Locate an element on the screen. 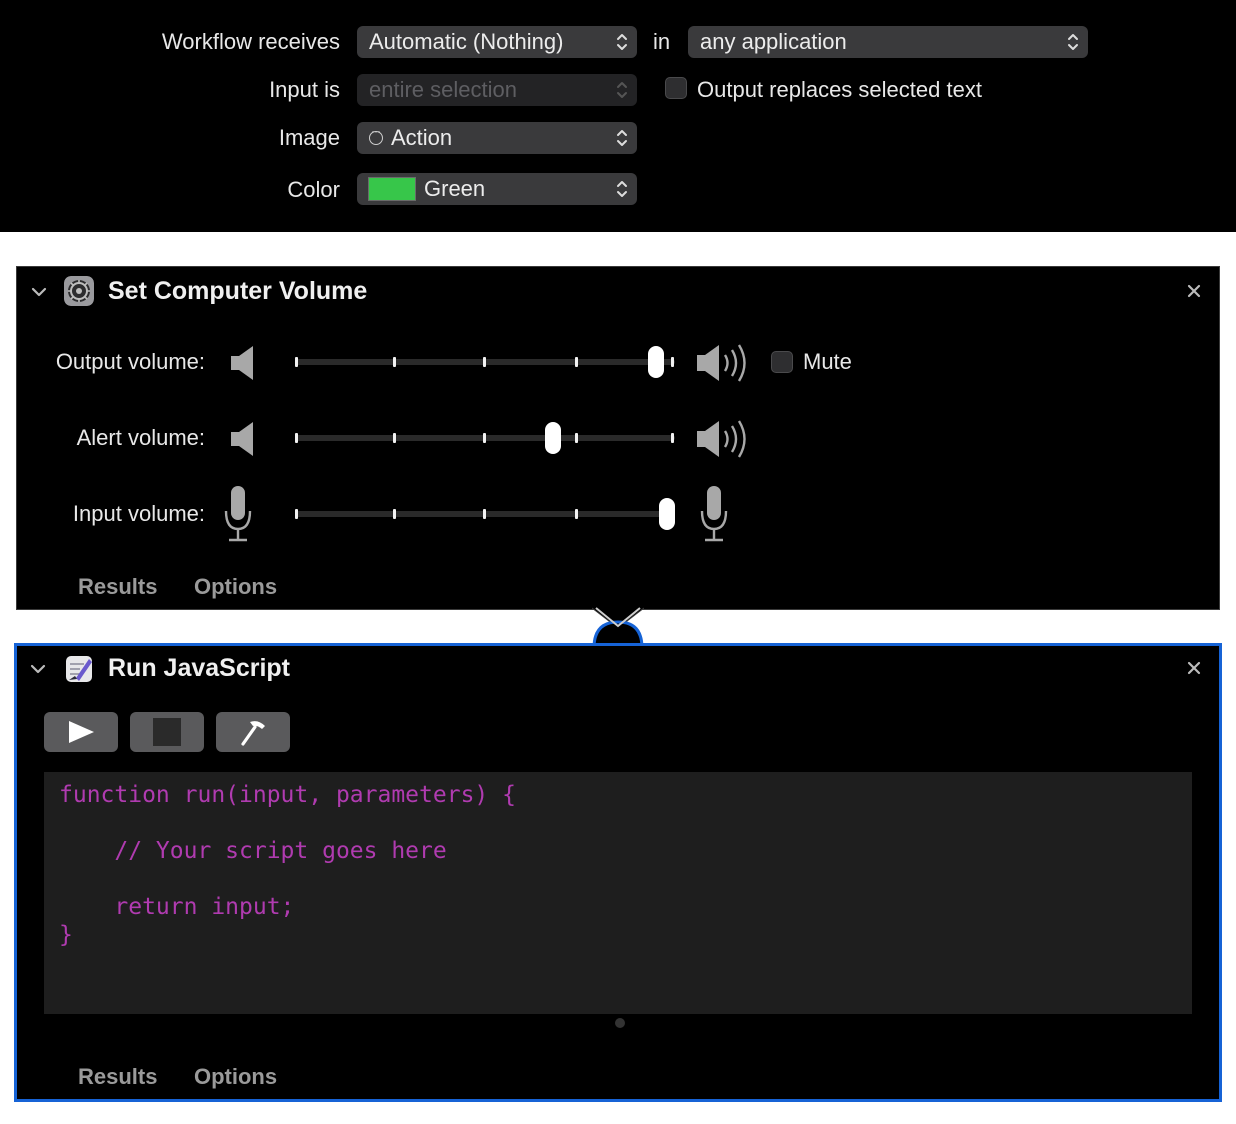 This screenshot has width=1236, height=1124. input-is-popup: entire selection is located at coordinates (497, 90).